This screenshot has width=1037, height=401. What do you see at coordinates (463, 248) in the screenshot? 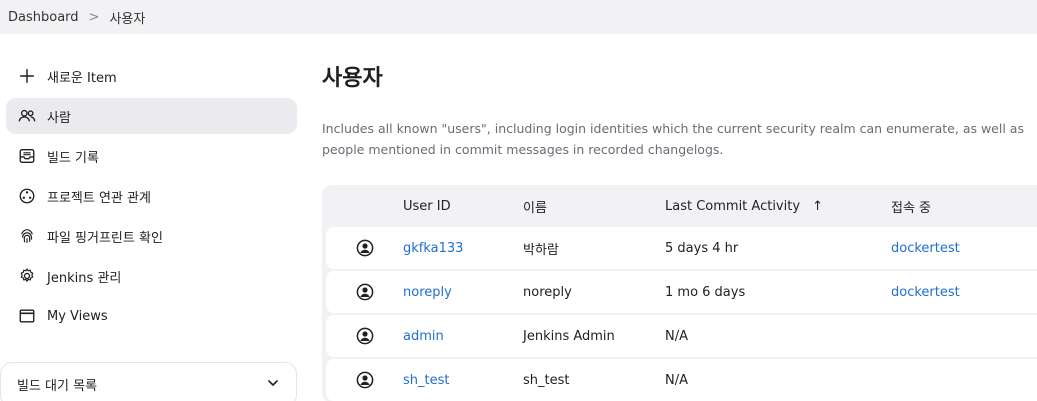
I see `user-id-link: gkfka133` at bounding box center [463, 248].